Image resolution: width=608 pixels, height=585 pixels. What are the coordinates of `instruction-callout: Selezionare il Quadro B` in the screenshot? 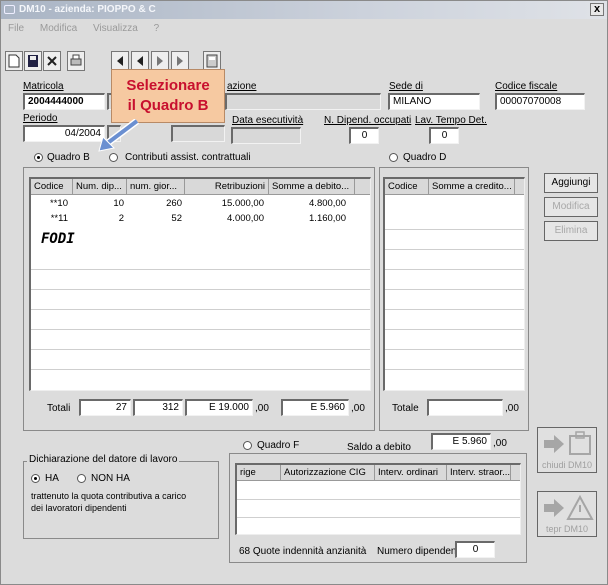 It's located at (168, 96).